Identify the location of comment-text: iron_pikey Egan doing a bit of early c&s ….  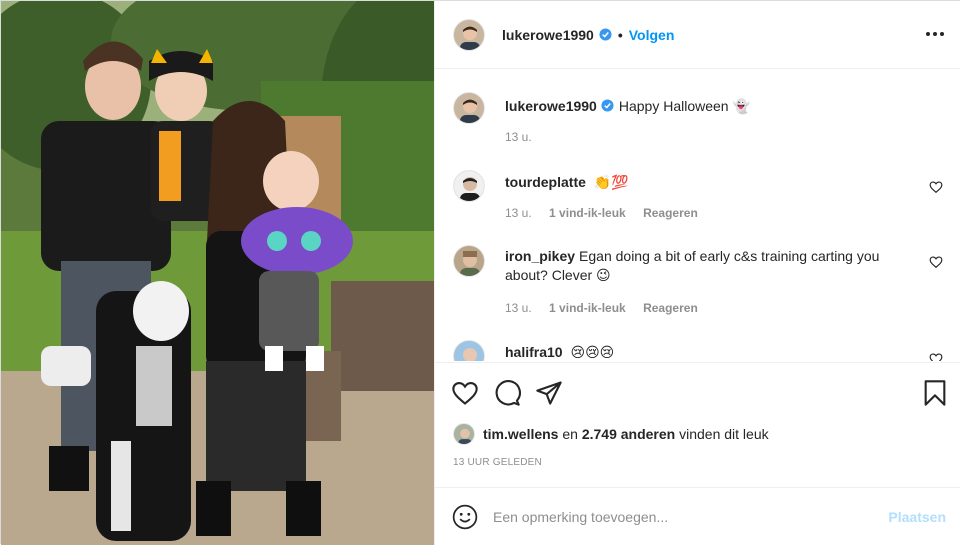
(712, 266).